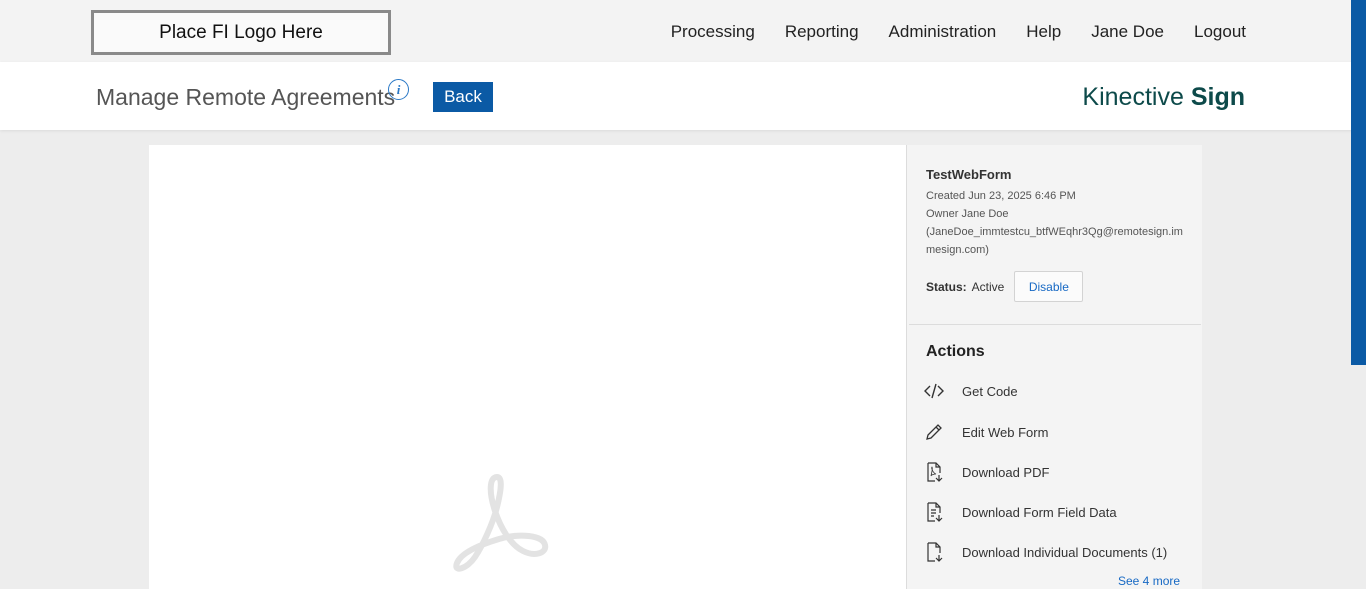  I want to click on action-label: Download Individual Documents (1), so click(1065, 552).